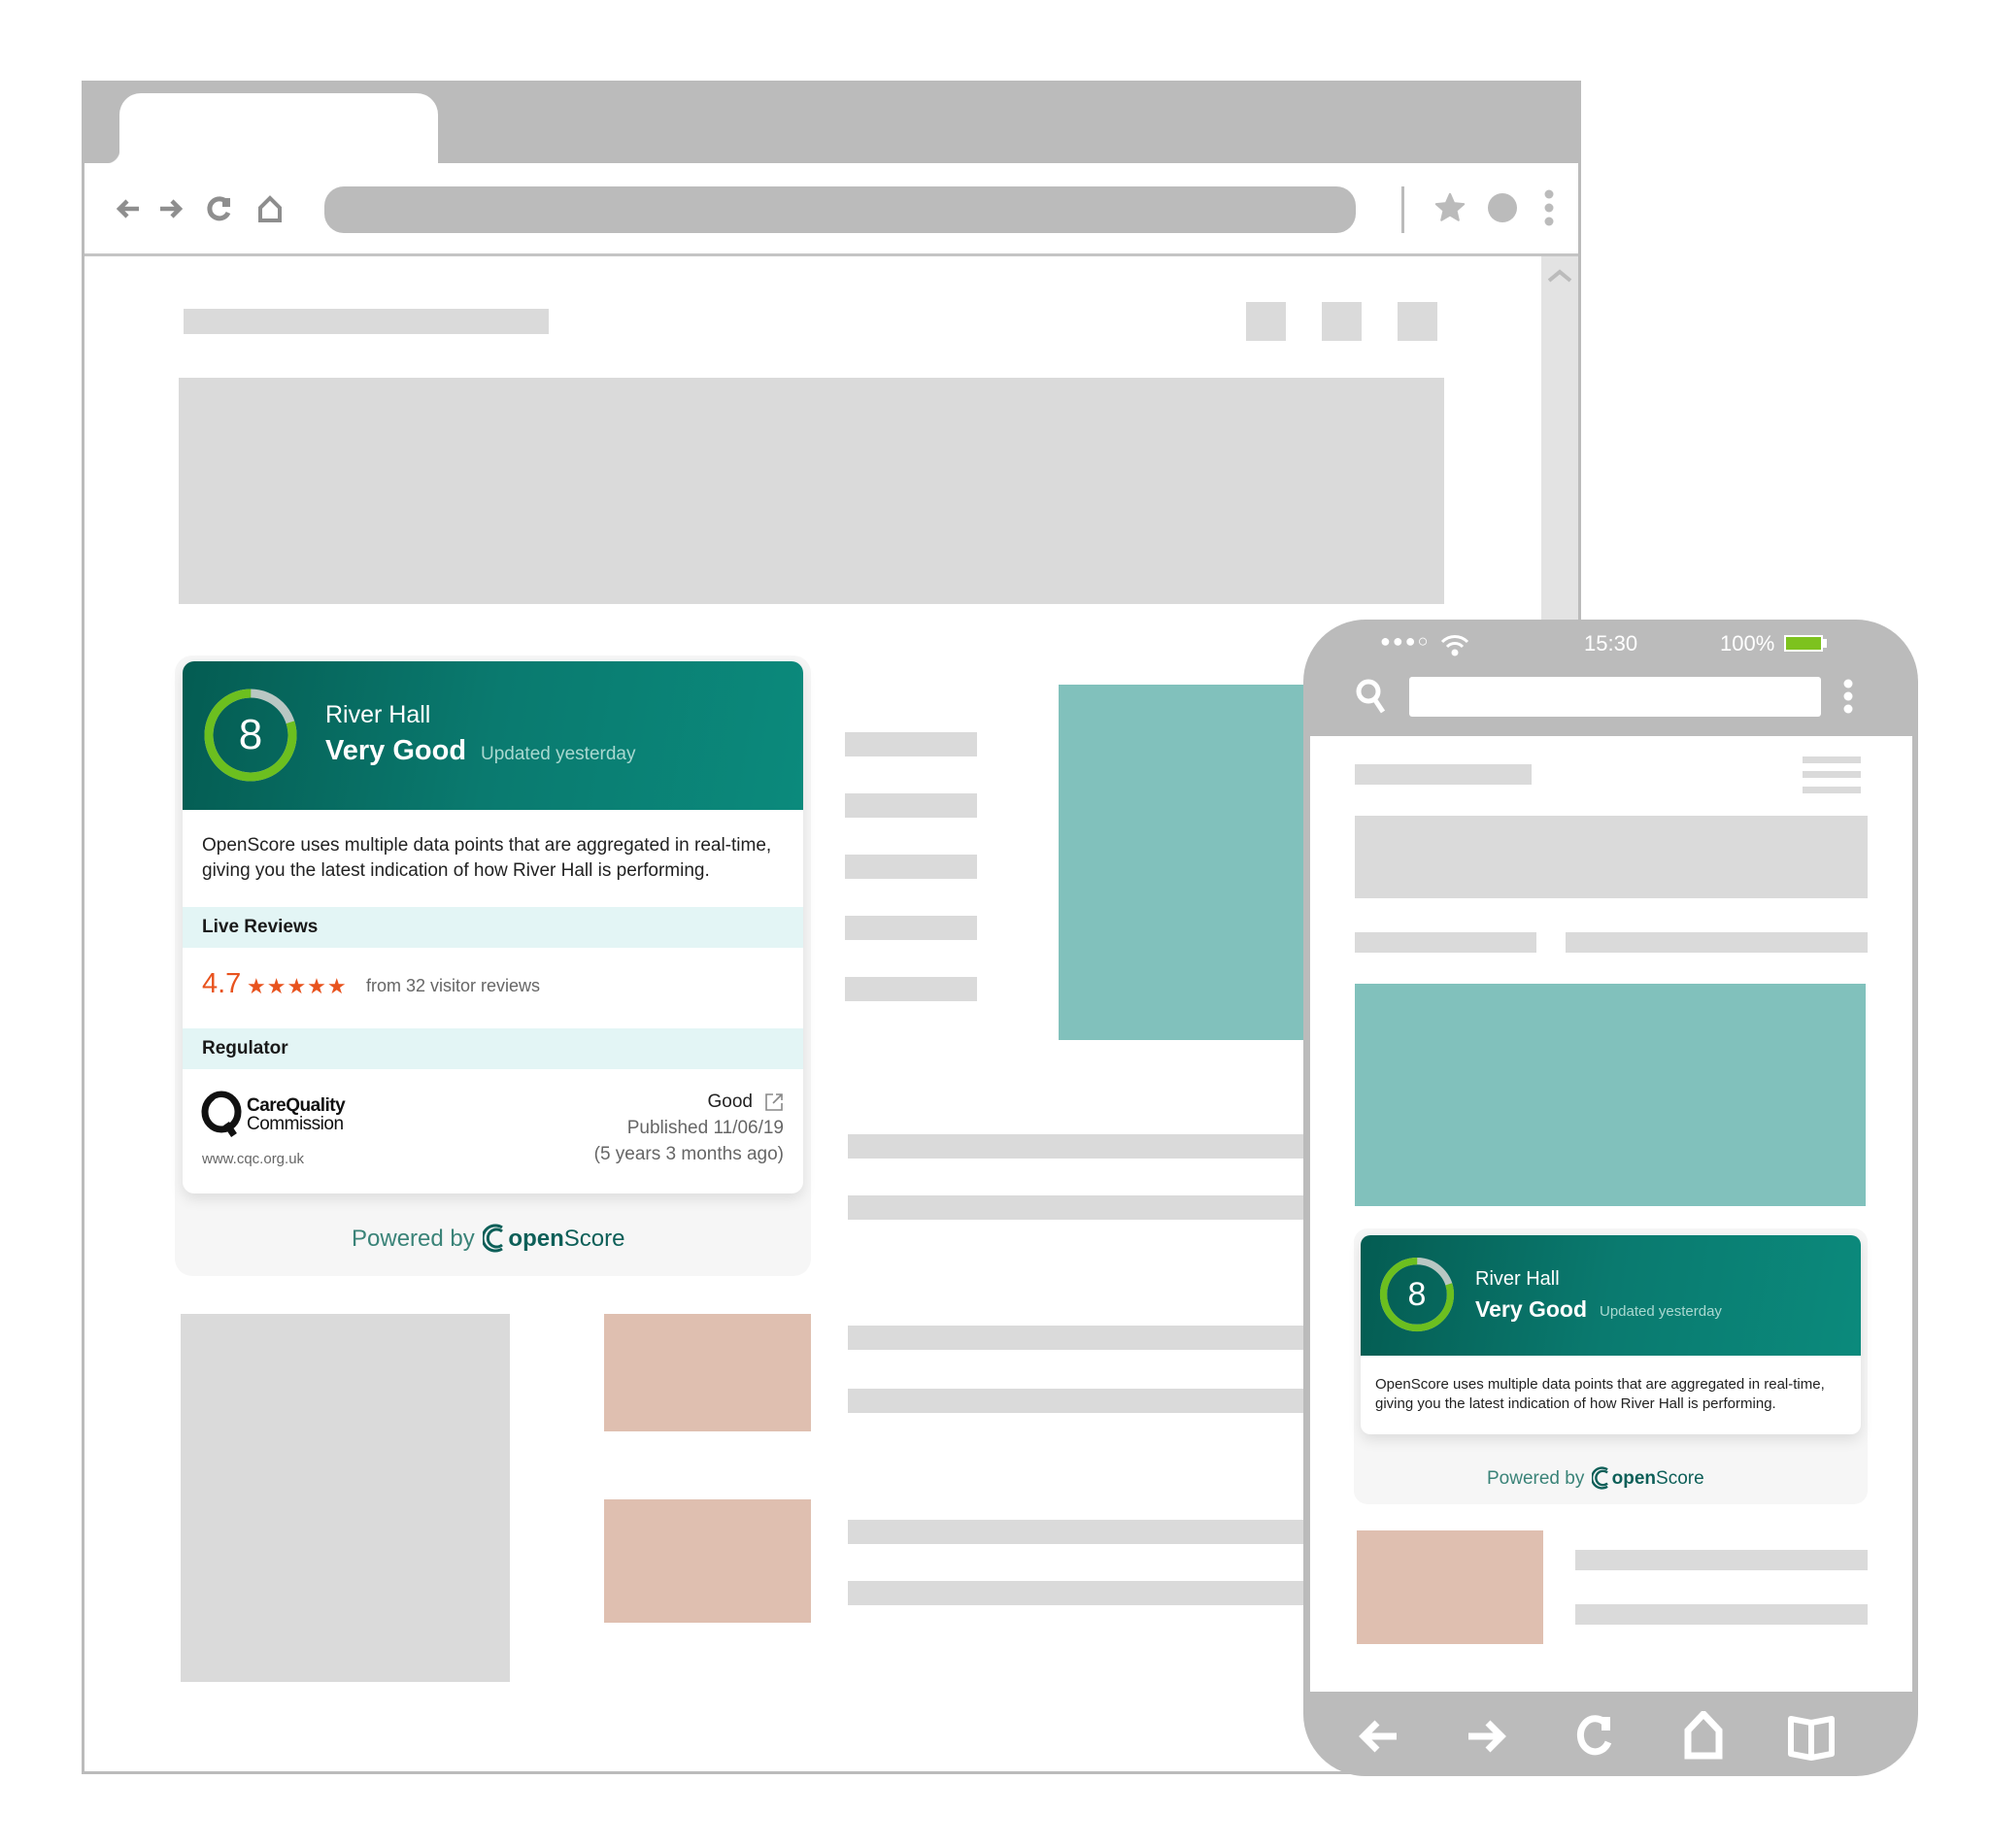 Image resolution: width=1989 pixels, height=1848 pixels. I want to click on menu-dots-icon, so click(1549, 207).